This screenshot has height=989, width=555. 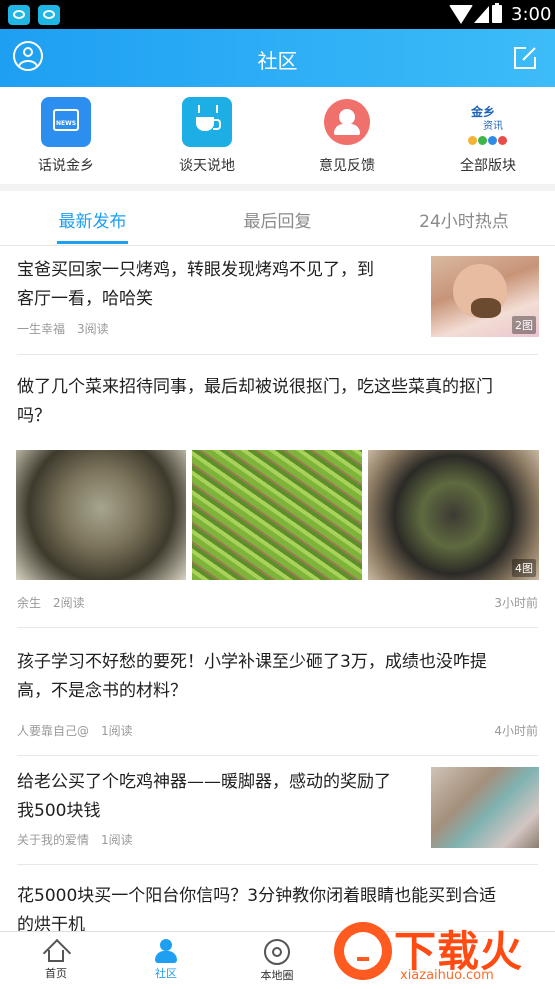 I want to click on post-image-eggs: 4图, so click(x=453, y=515).